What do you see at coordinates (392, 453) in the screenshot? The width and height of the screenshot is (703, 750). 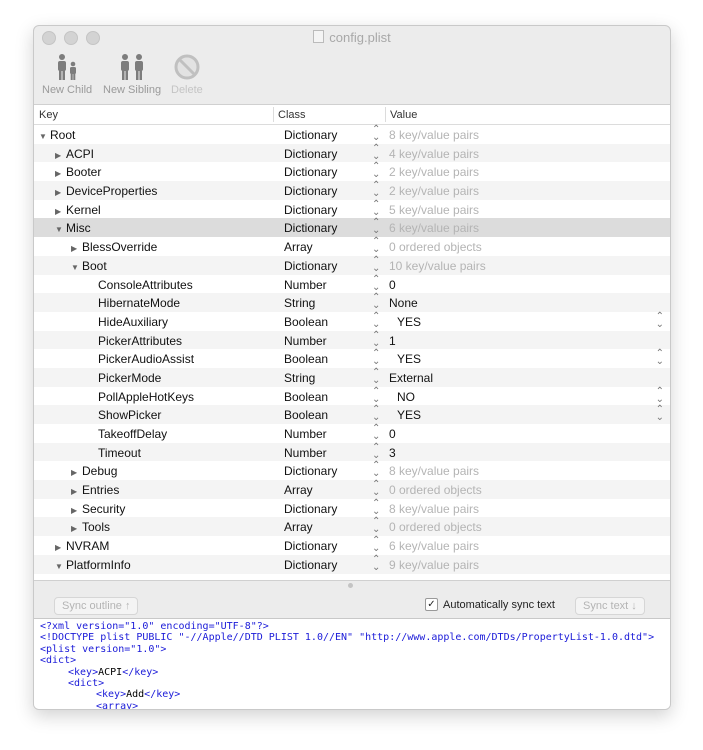 I see `row-value: 3` at bounding box center [392, 453].